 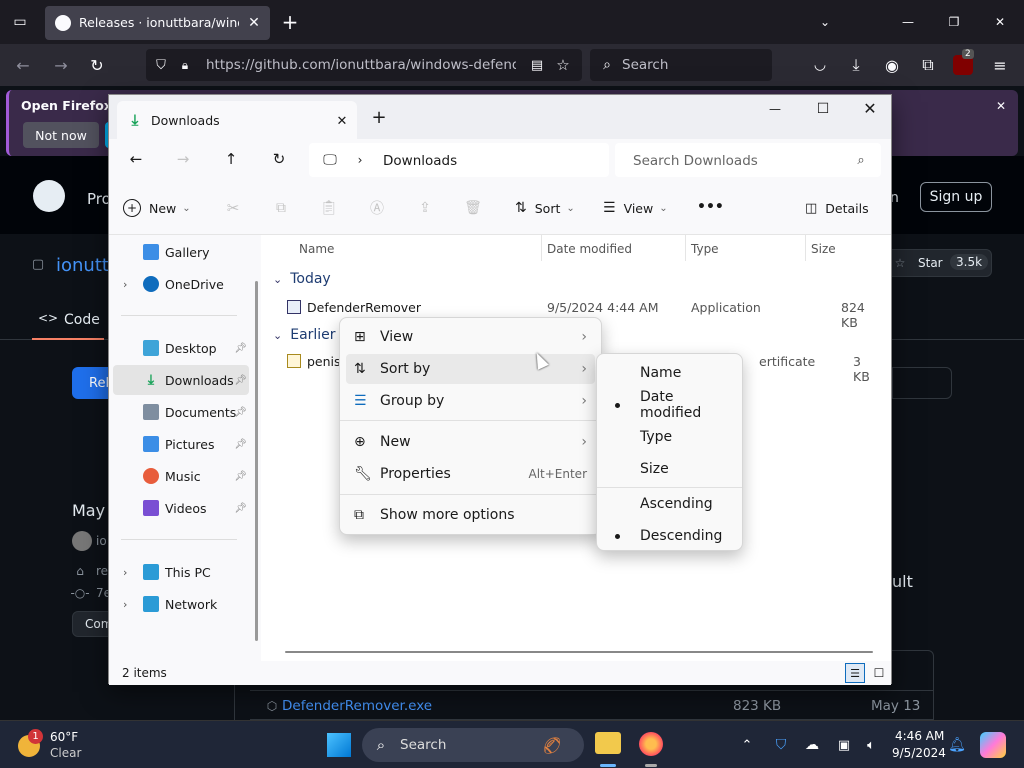 What do you see at coordinates (82, 265) in the screenshot?
I see `repo-name-link: ionutt` at bounding box center [82, 265].